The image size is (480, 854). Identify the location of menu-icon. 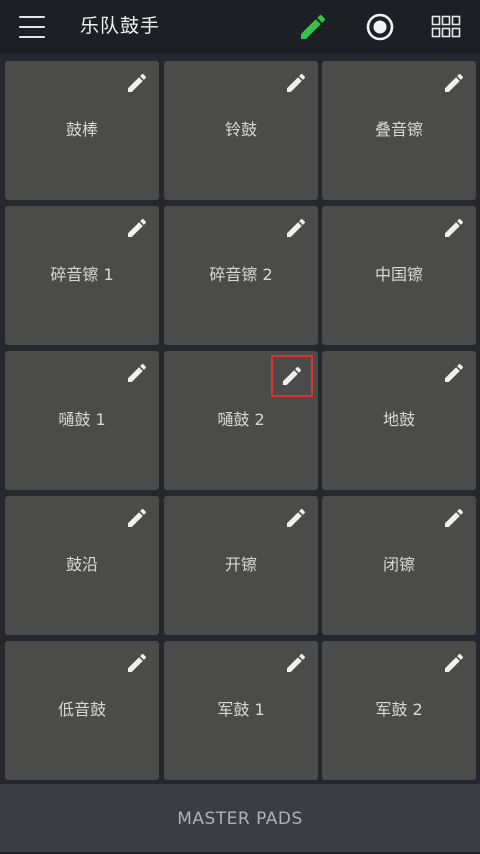
(33, 27).